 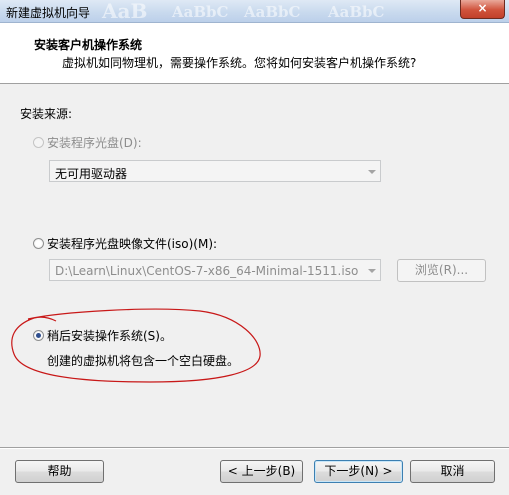 I want to click on help-button: 帮助, so click(x=59, y=471).